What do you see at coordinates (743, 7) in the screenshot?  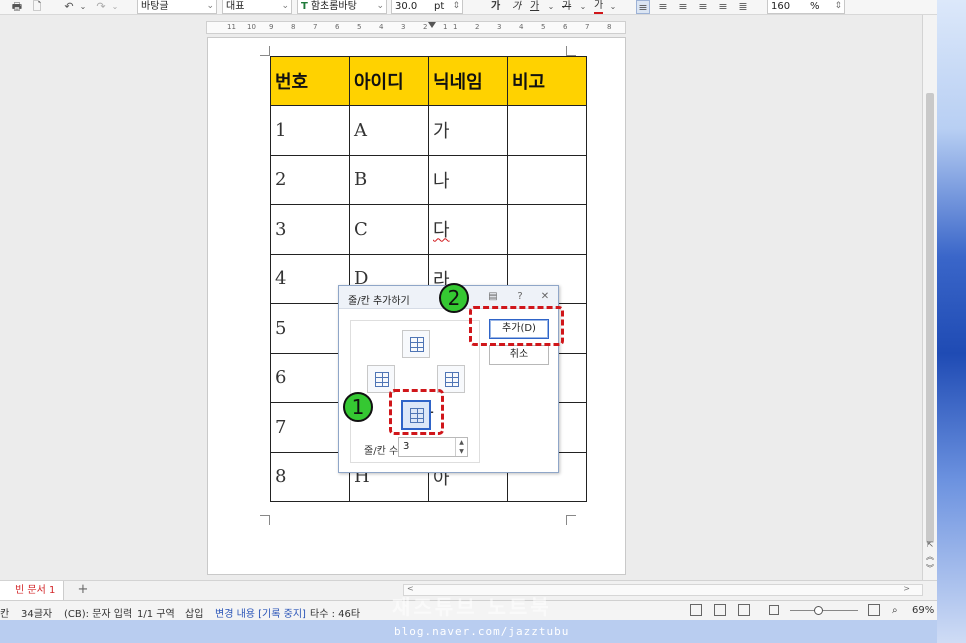 I see `align-divide-icon: ≣` at bounding box center [743, 7].